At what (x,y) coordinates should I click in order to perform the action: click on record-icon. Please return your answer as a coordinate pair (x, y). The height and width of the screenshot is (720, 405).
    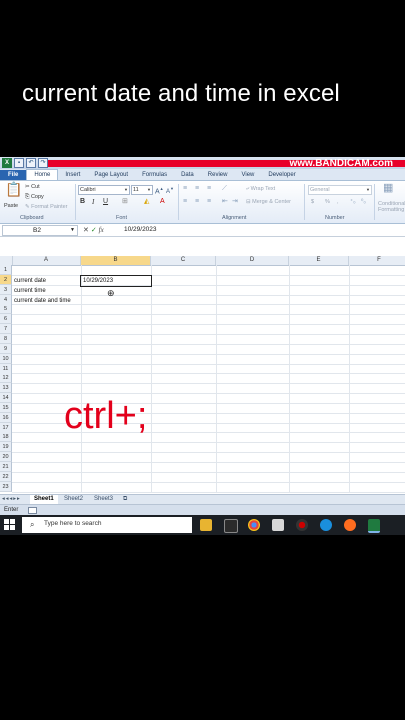
    Looking at the image, I should click on (302, 525).